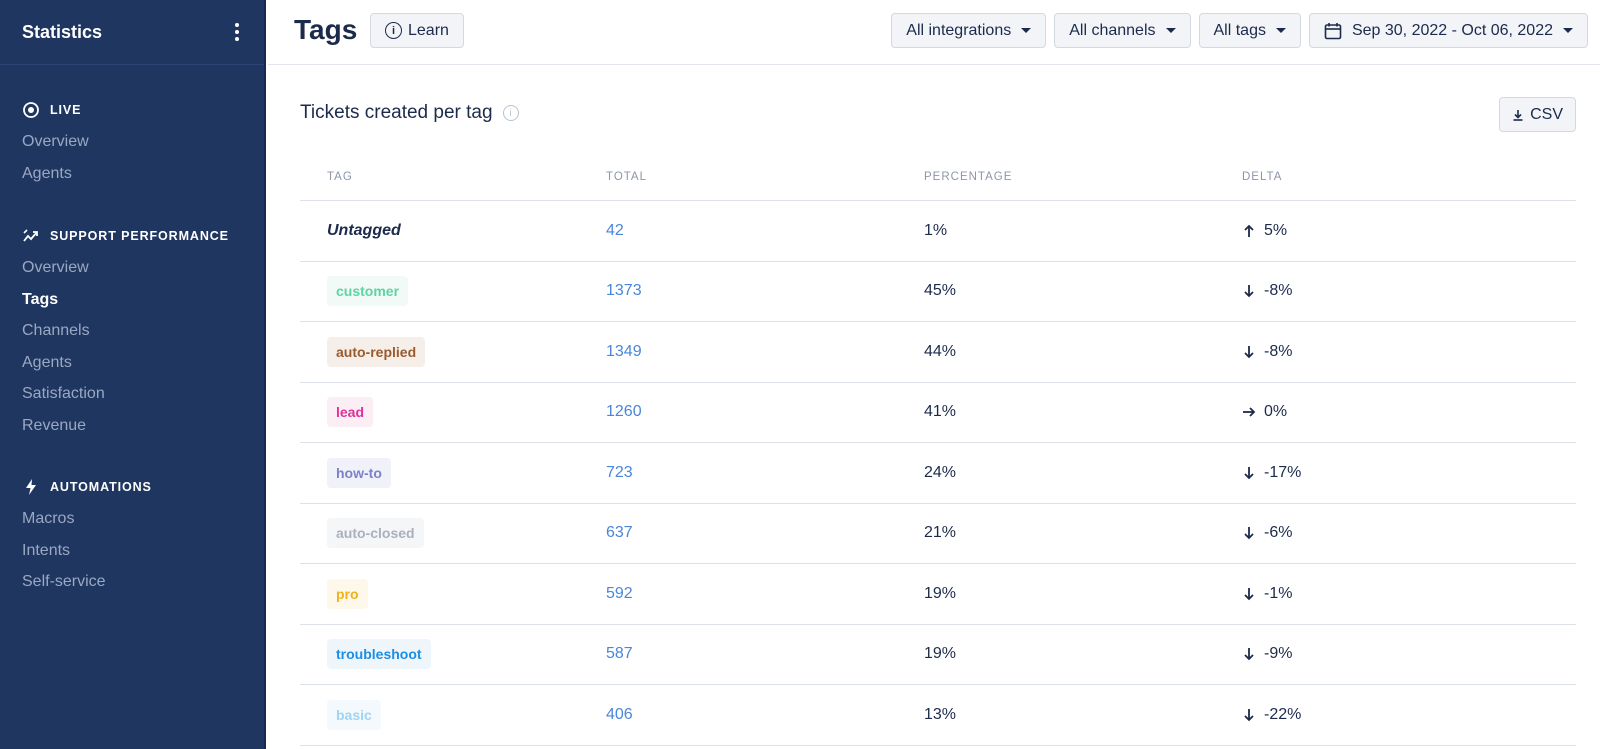 This screenshot has height=749, width=1600. Describe the element at coordinates (619, 653) in the screenshot. I see `total-link: 587` at that location.